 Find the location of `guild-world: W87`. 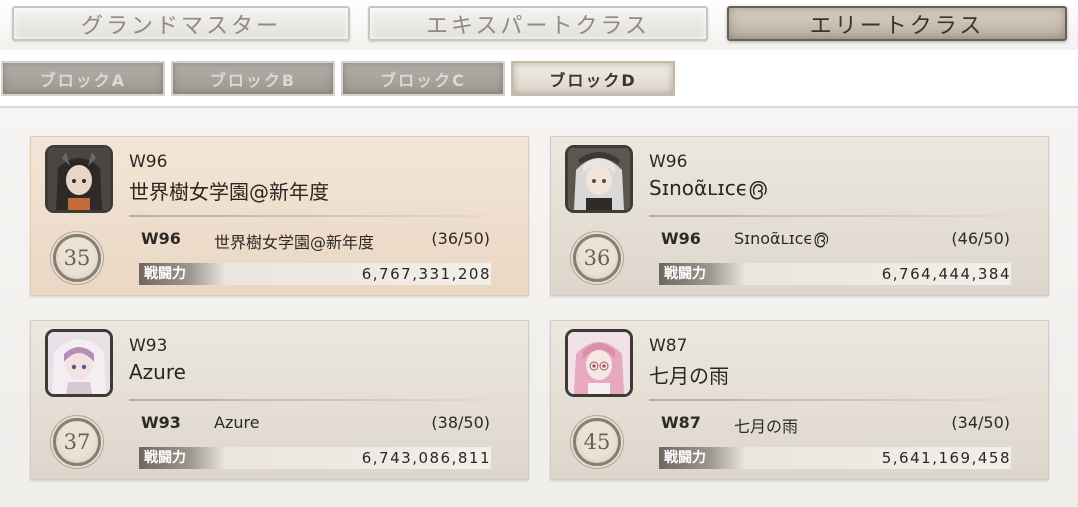

guild-world: W87 is located at coordinates (668, 346).